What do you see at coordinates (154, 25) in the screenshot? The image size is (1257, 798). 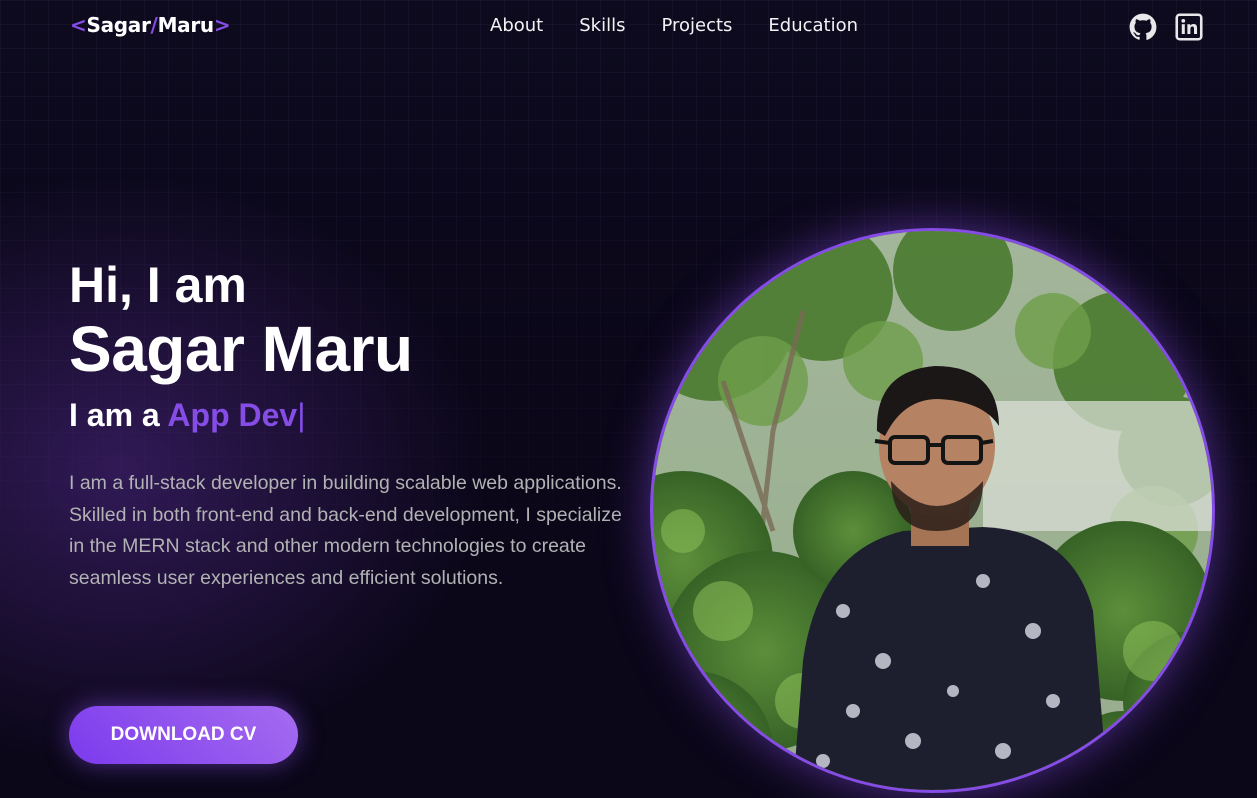 I see `logo-slash: /` at bounding box center [154, 25].